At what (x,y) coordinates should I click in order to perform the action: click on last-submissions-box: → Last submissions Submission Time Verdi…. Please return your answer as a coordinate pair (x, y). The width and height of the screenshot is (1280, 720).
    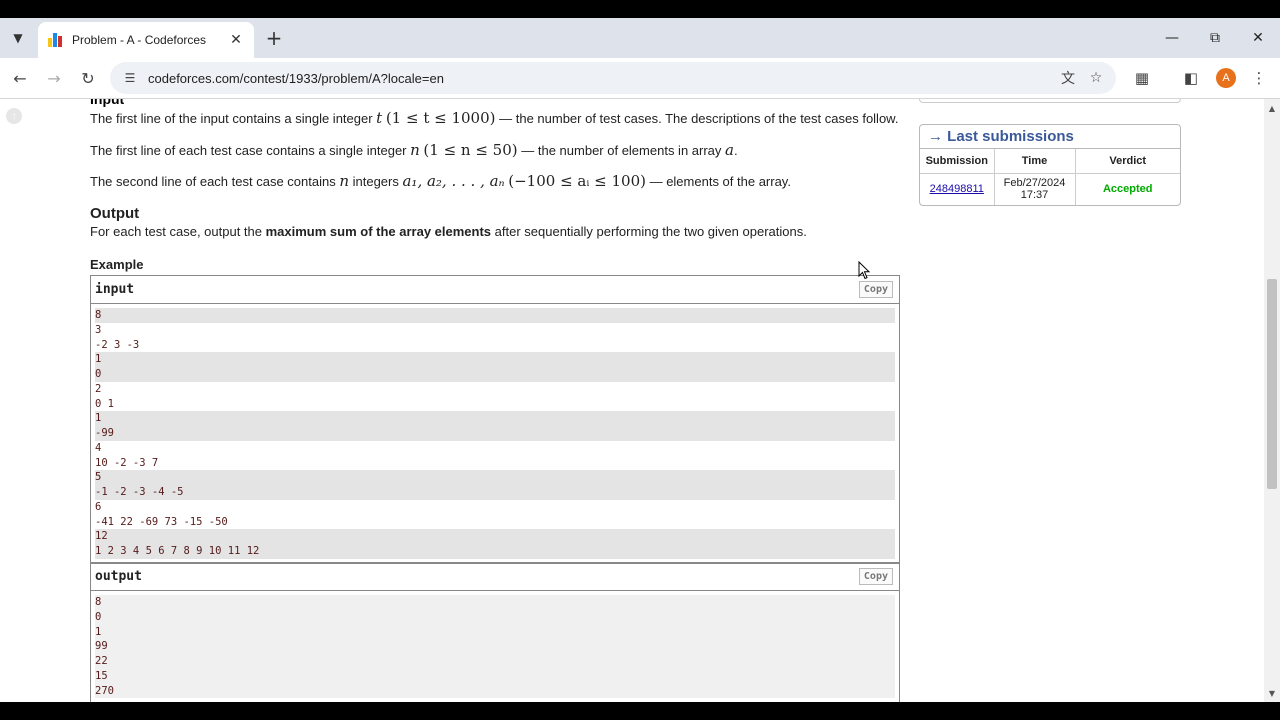
    Looking at the image, I should click on (1050, 165).